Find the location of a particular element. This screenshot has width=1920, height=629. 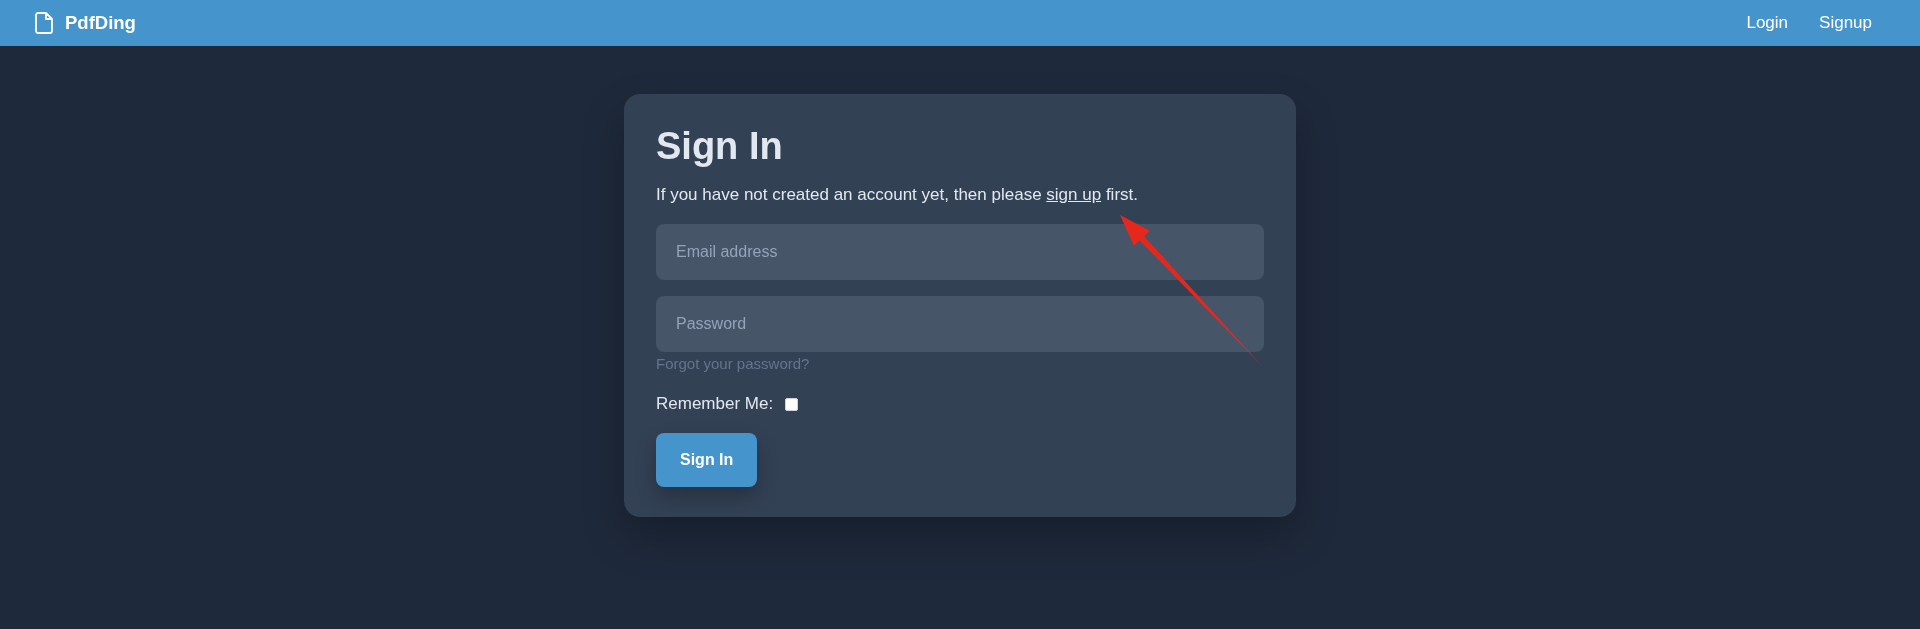

signup-prompt: If you have not created an account yet, then please sign up first. is located at coordinates (897, 195).